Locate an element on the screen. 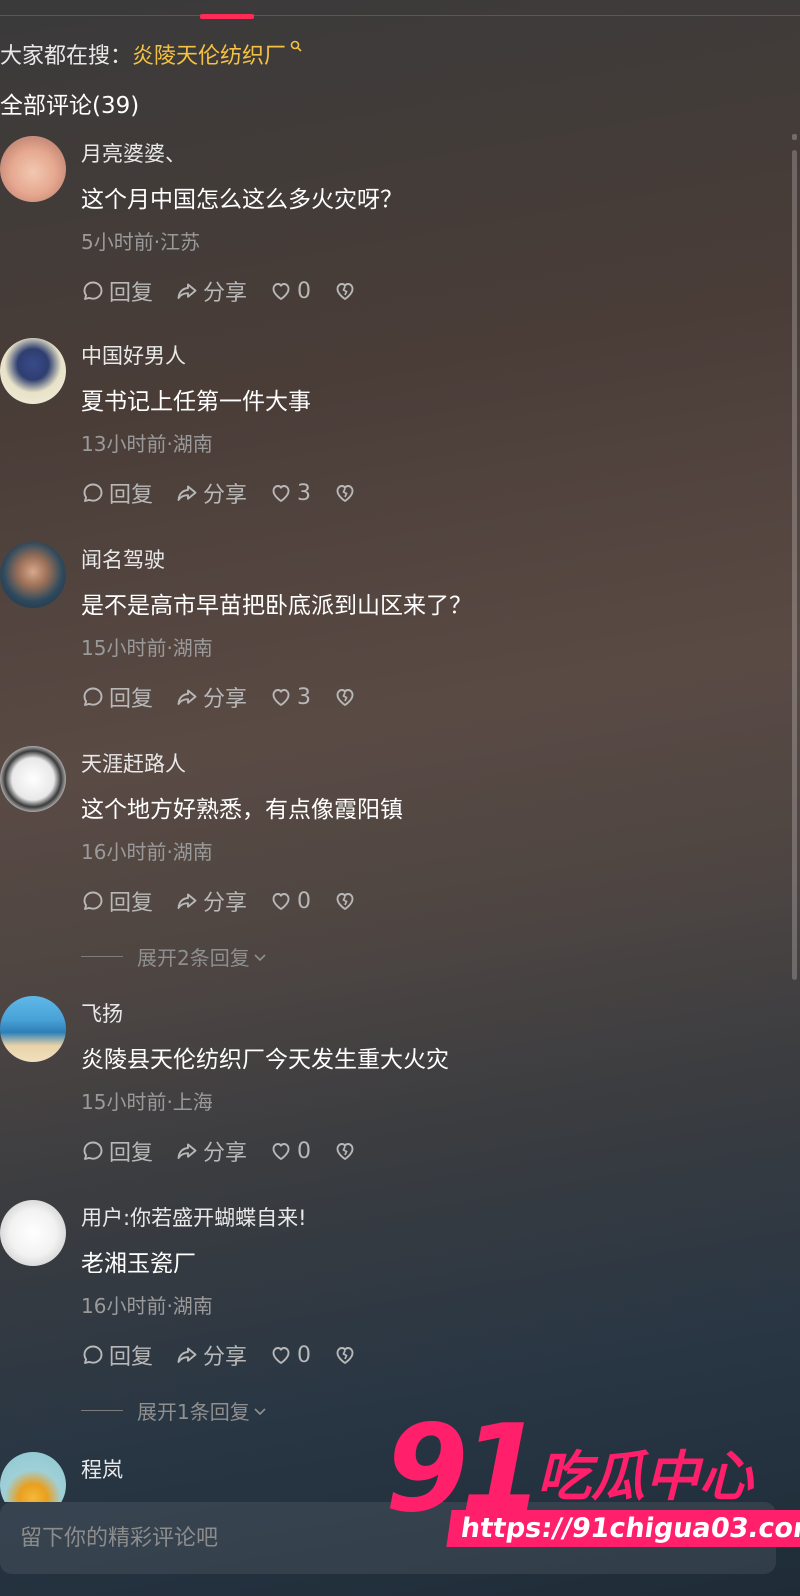 The height and width of the screenshot is (1596, 800). comment-author: 天涯赶路人 is located at coordinates (133, 763).